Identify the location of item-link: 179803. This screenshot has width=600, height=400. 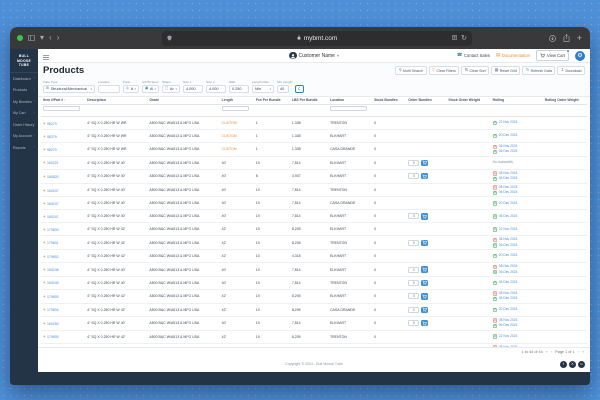
(53, 297).